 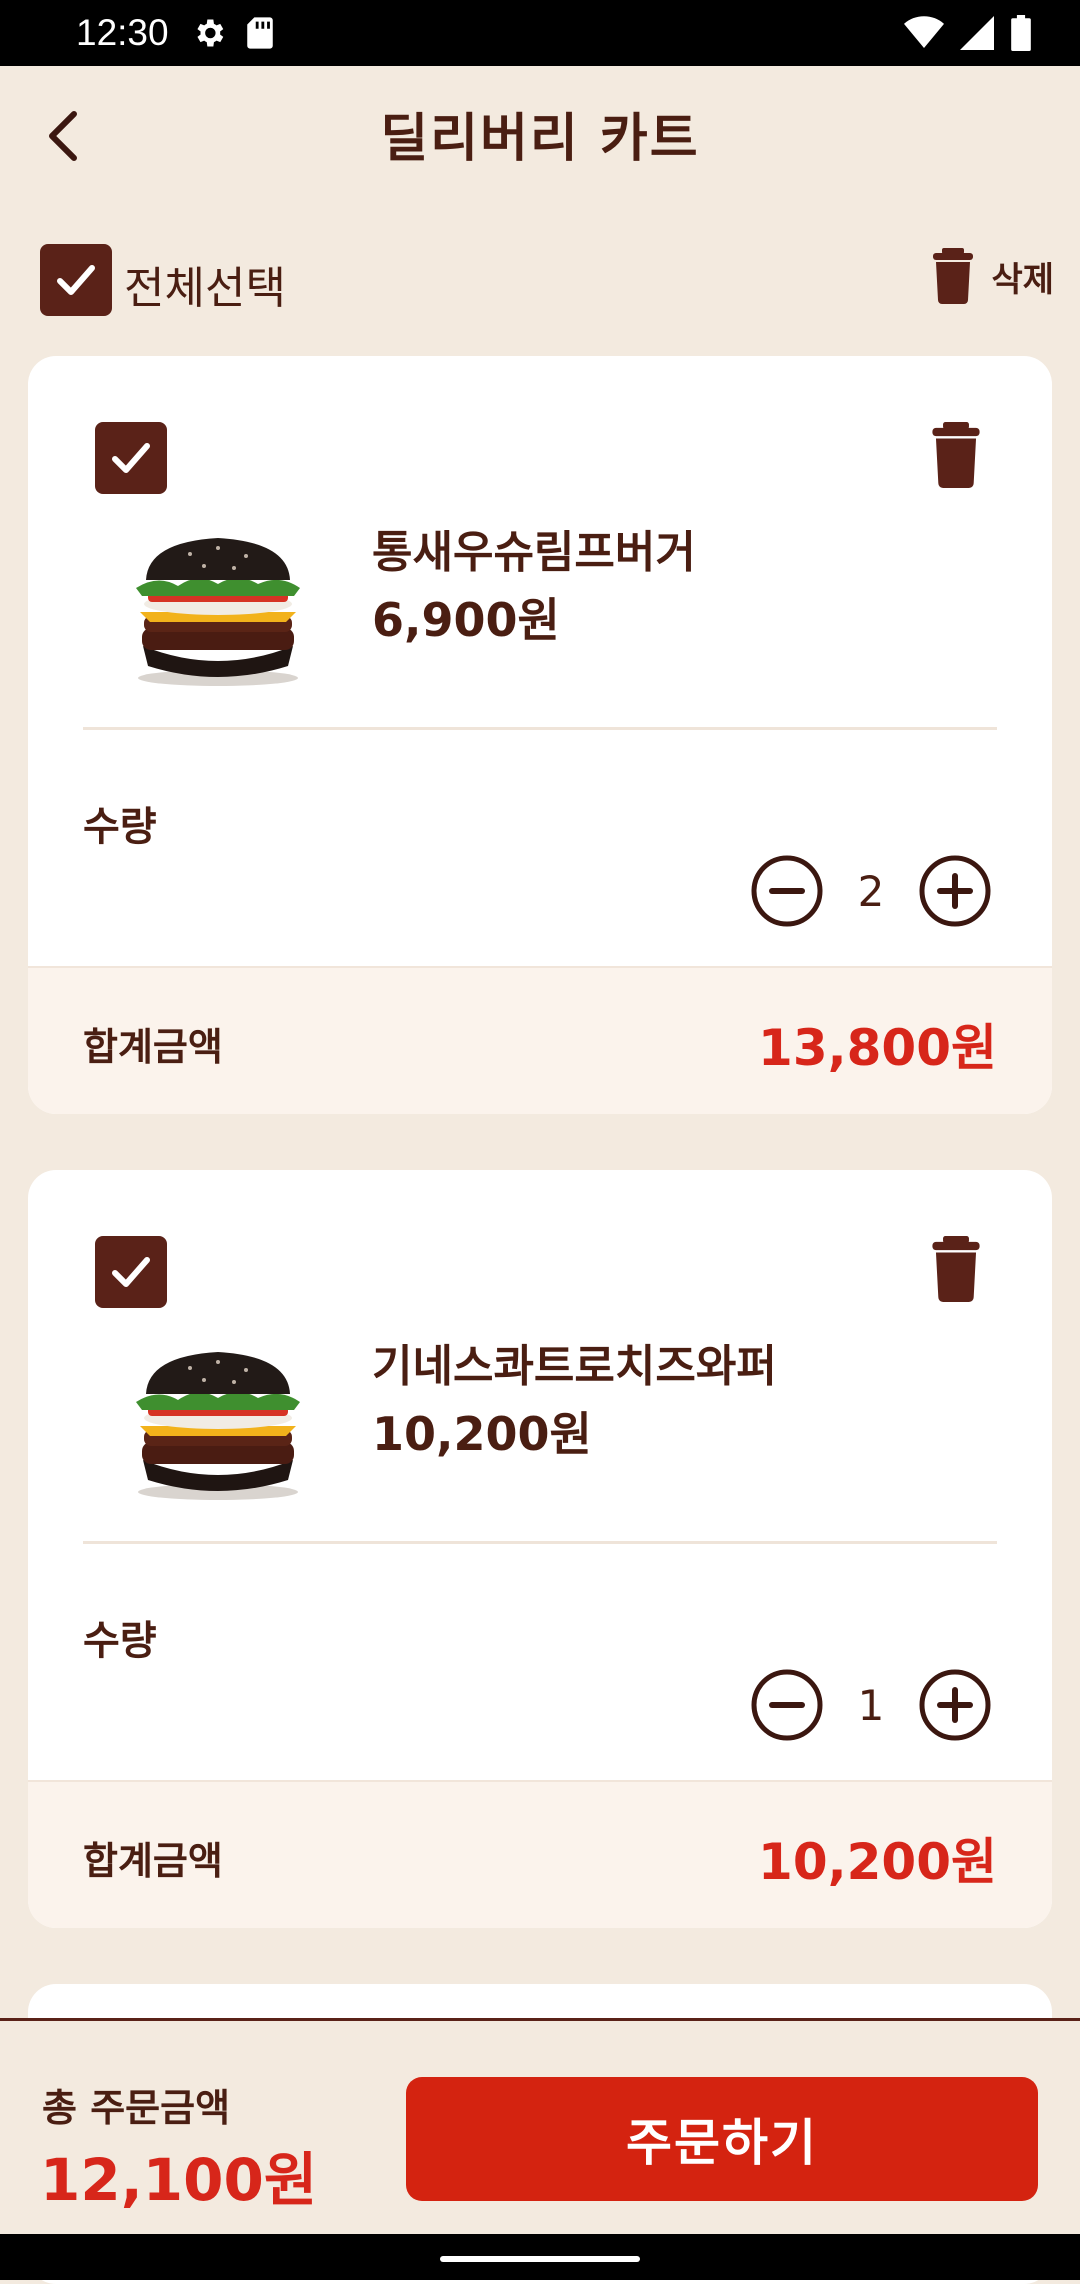 I want to click on quantity-value: 1, so click(x=871, y=1705).